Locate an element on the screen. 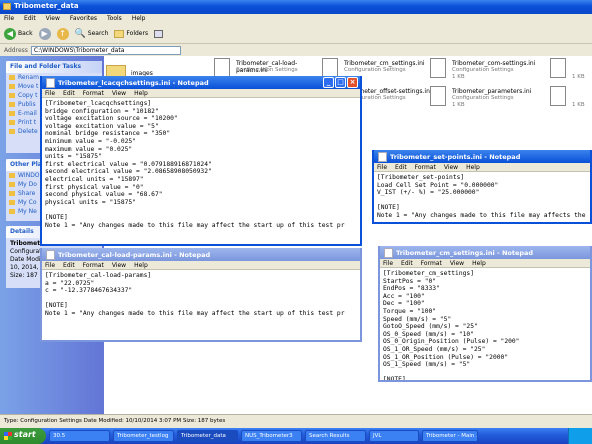  address-bar: Address C:\WINDOWS\Tribometer_data is located at coordinates (296, 50).